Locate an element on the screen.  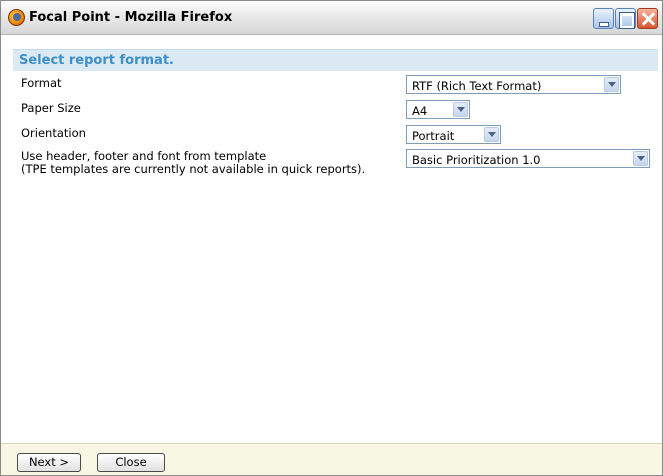
orientation-select-value: Portrait is located at coordinates (433, 136).